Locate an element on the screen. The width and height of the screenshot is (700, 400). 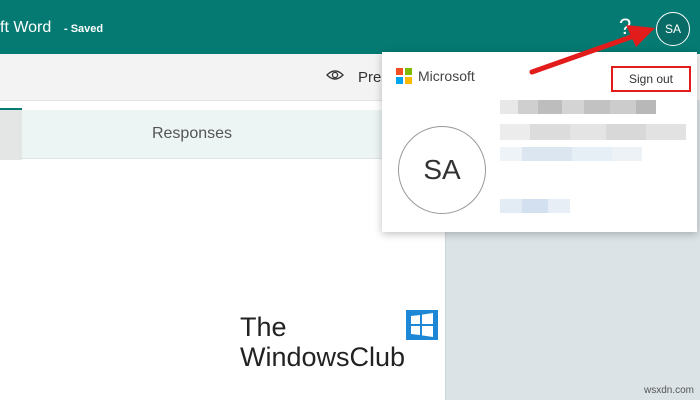
tab-responses: Responses is located at coordinates (232, 134).